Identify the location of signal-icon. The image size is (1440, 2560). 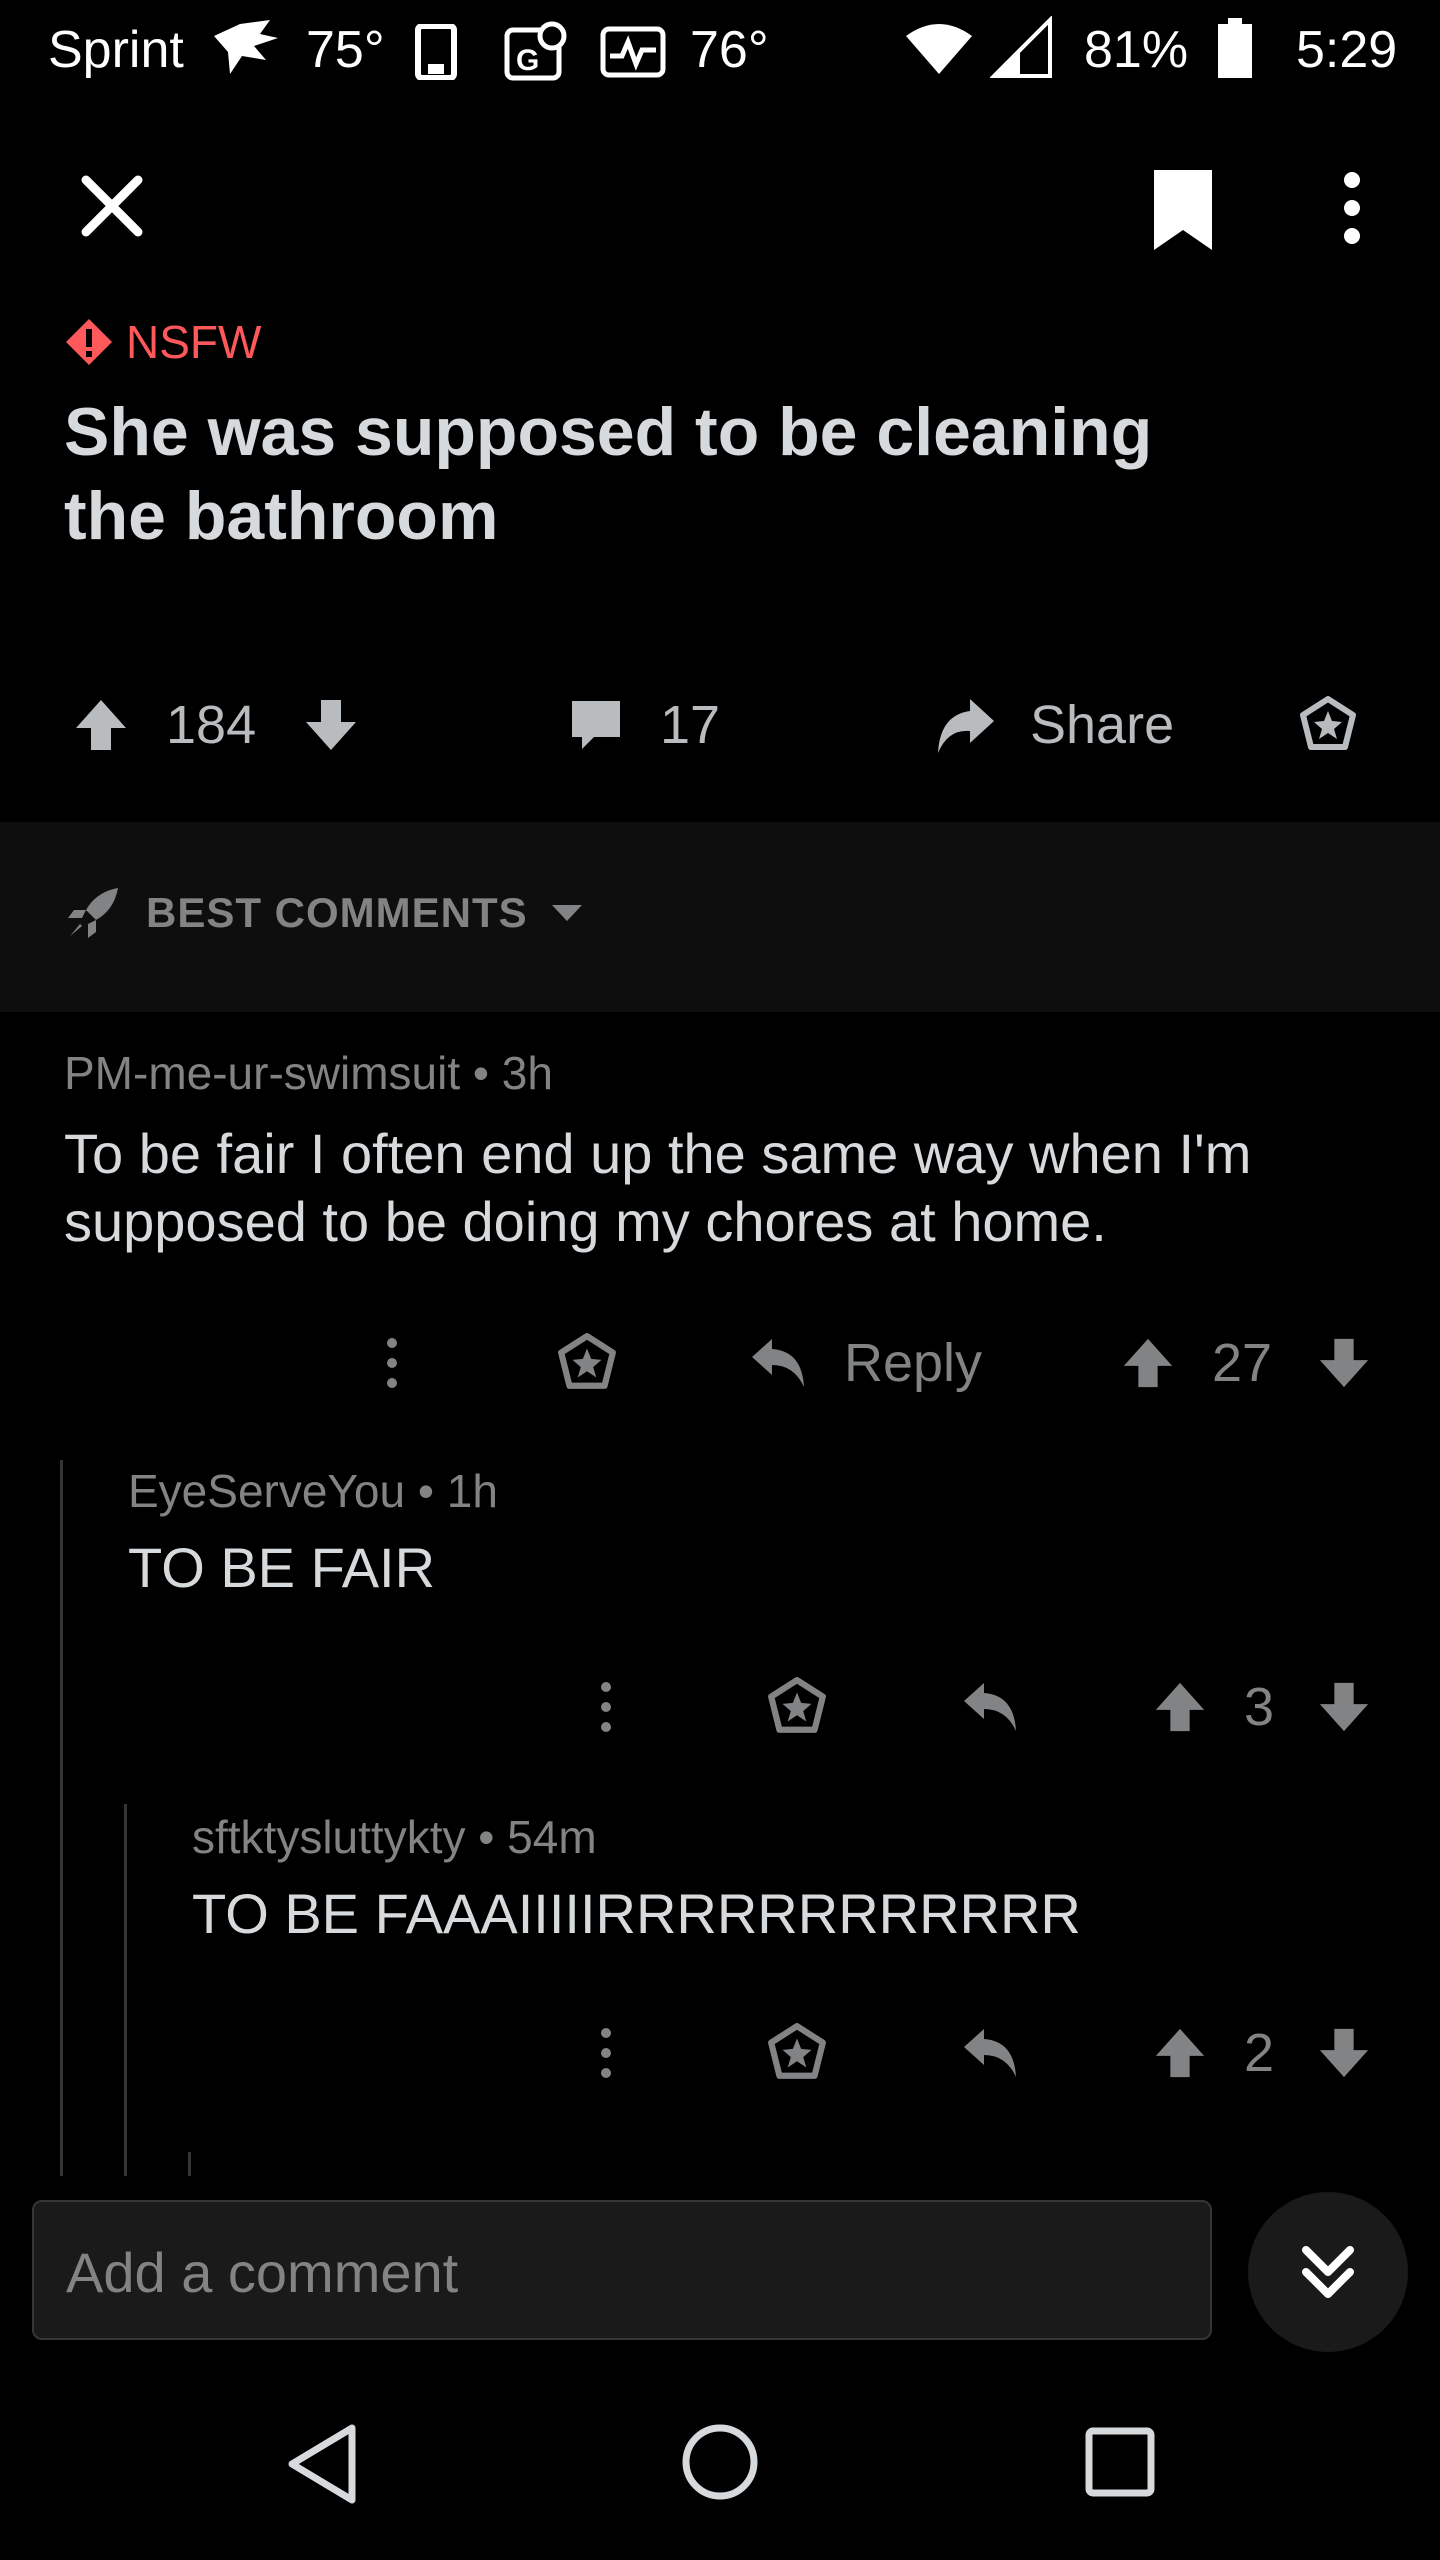
(1021, 53).